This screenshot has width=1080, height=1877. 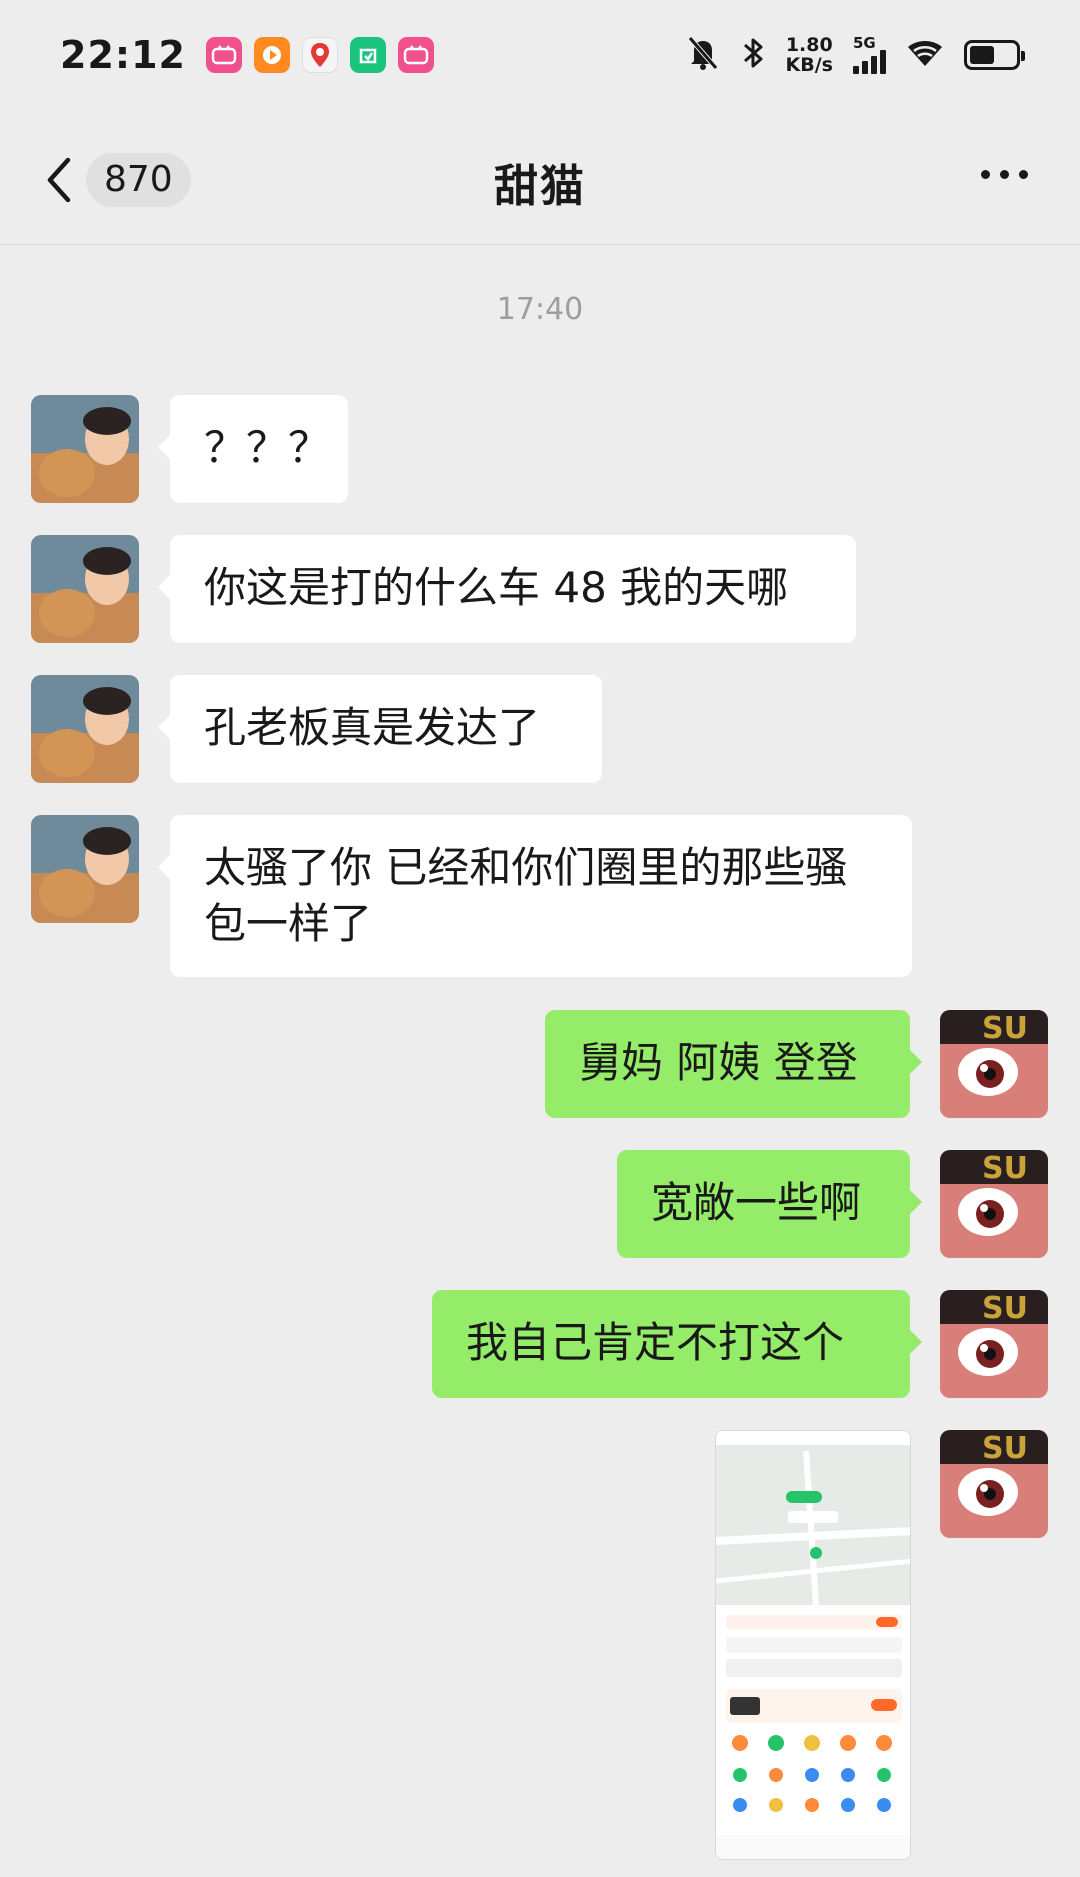 I want to click on message-bubble-incoming: 太骚了你 已经和你们圈里的那些骚包一样了, so click(x=535, y=896).